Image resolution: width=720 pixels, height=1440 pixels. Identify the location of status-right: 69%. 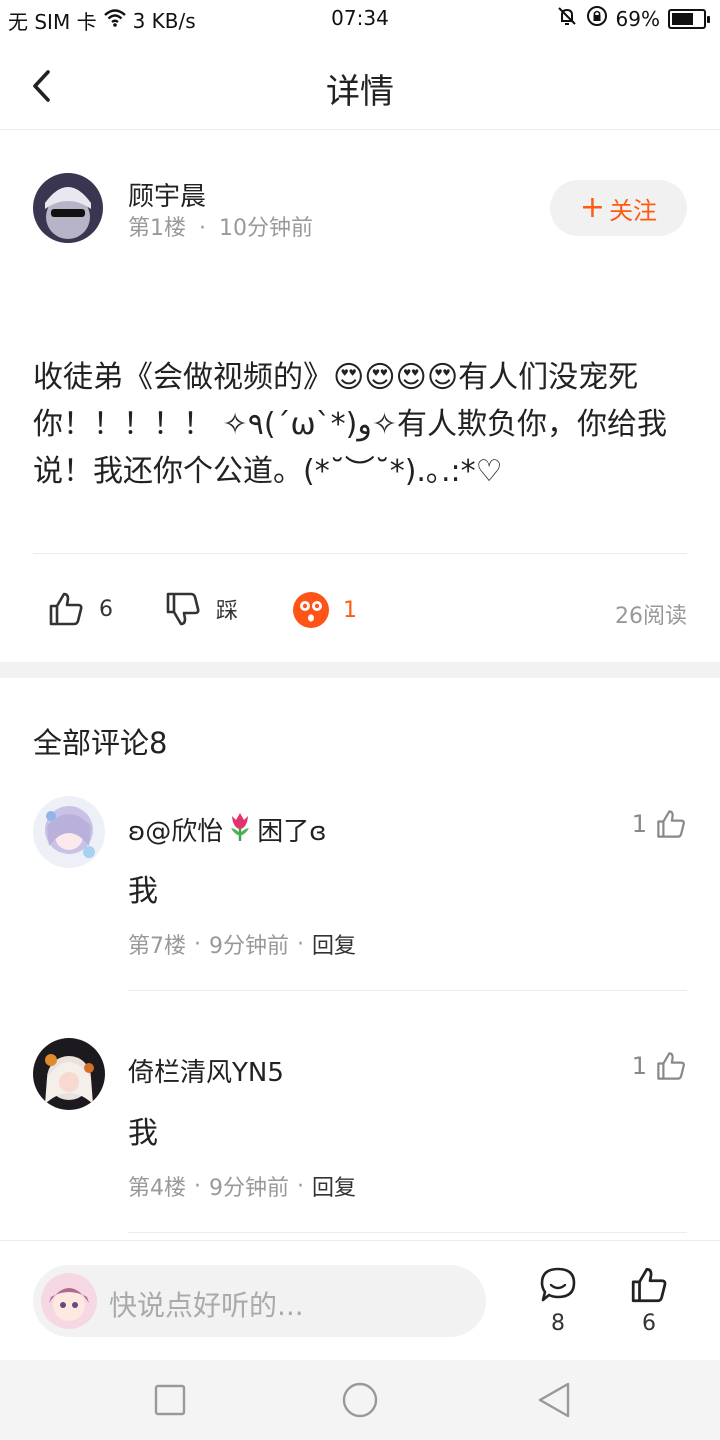
(633, 18).